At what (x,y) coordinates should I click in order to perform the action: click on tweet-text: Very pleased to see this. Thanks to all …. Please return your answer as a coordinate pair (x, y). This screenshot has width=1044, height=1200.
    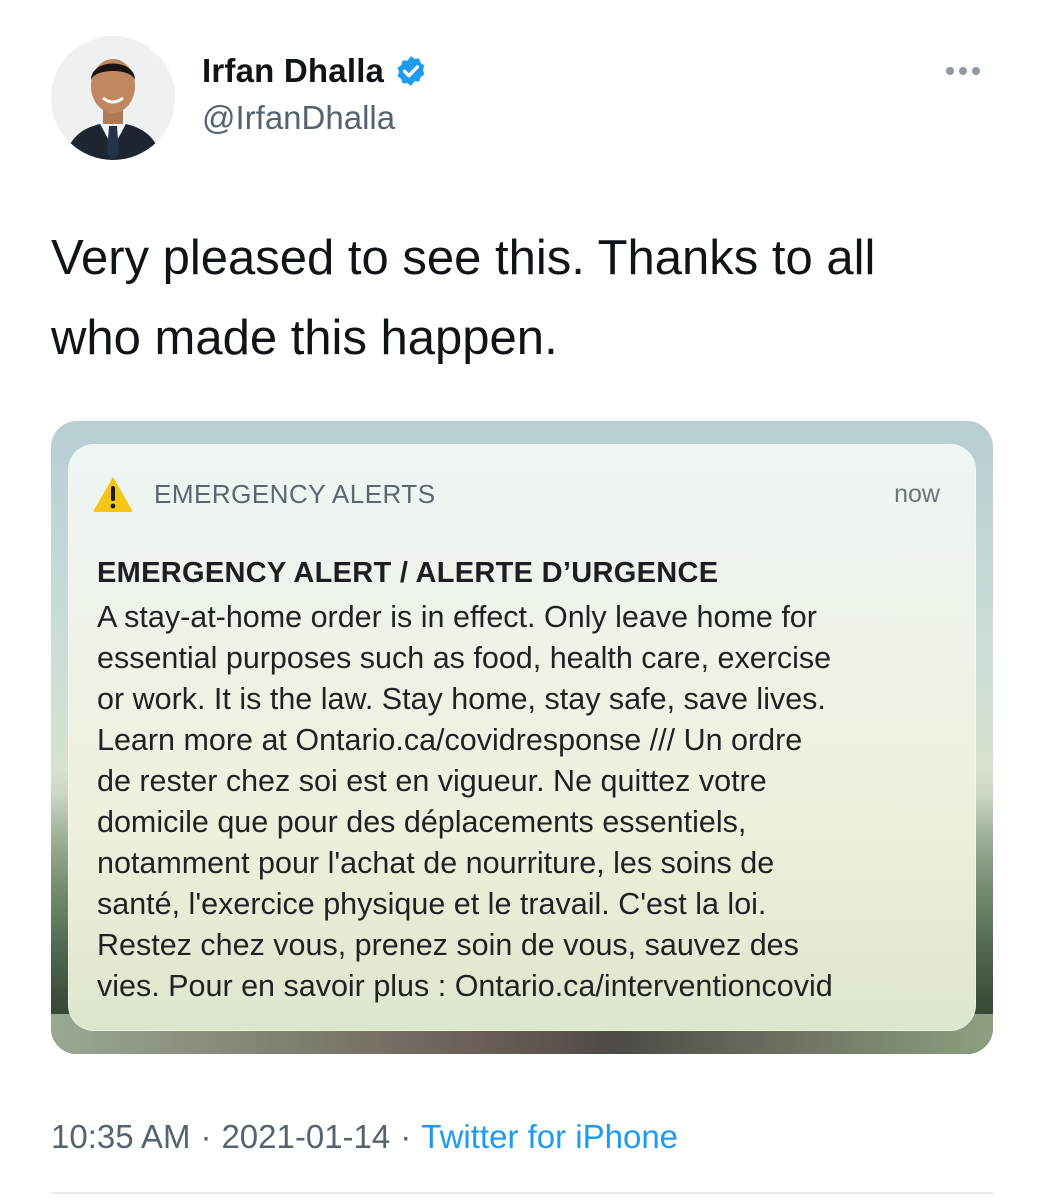
    Looking at the image, I should click on (521, 298).